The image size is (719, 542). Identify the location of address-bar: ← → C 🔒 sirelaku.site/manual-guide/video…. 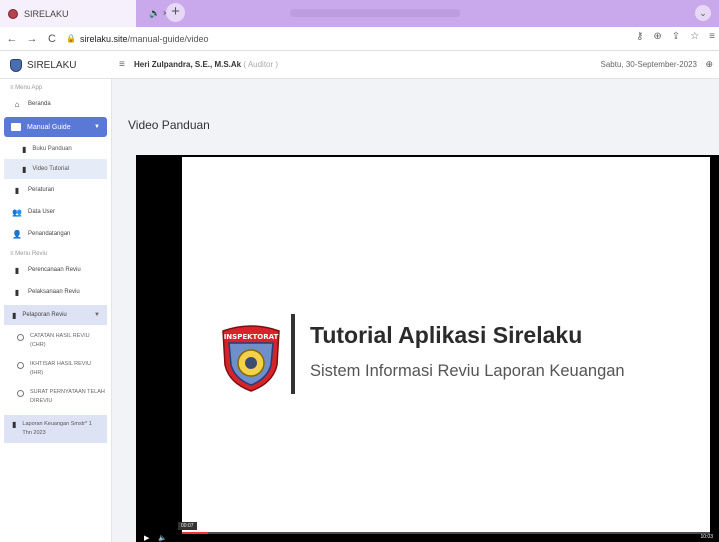
(359, 39).